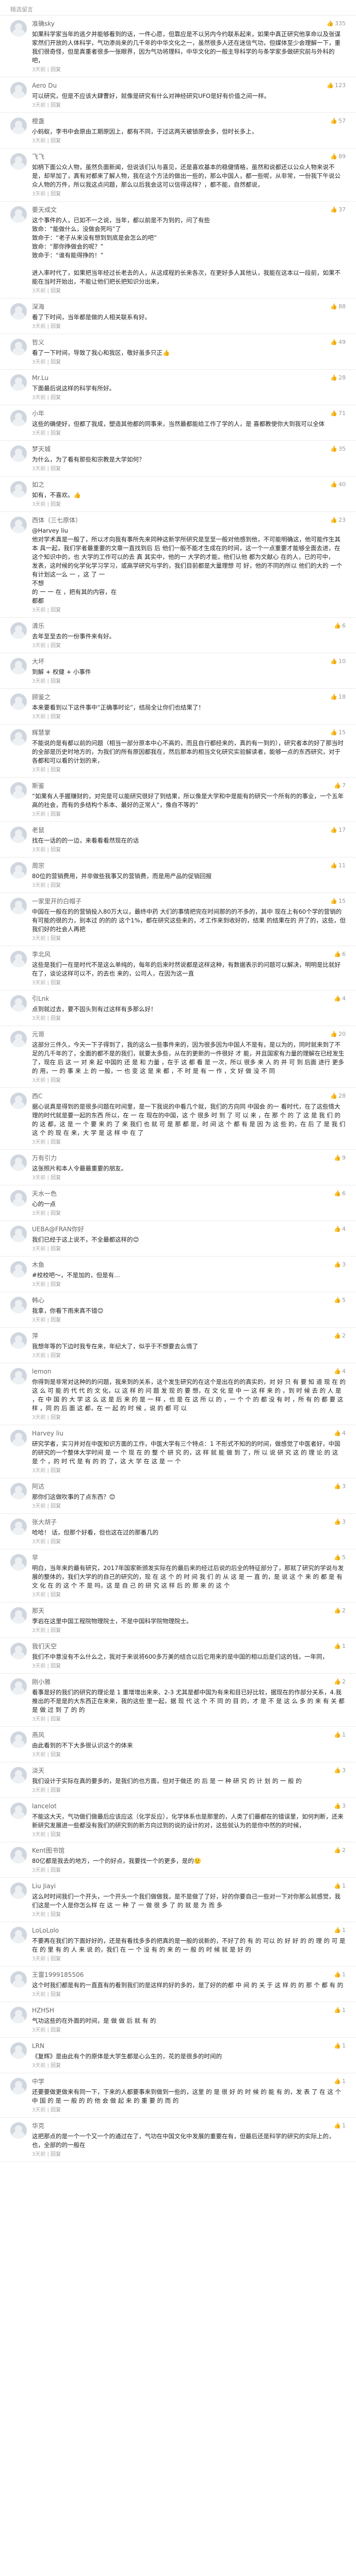 The image size is (356, 2576). I want to click on username: 天水一色, so click(189, 1194).